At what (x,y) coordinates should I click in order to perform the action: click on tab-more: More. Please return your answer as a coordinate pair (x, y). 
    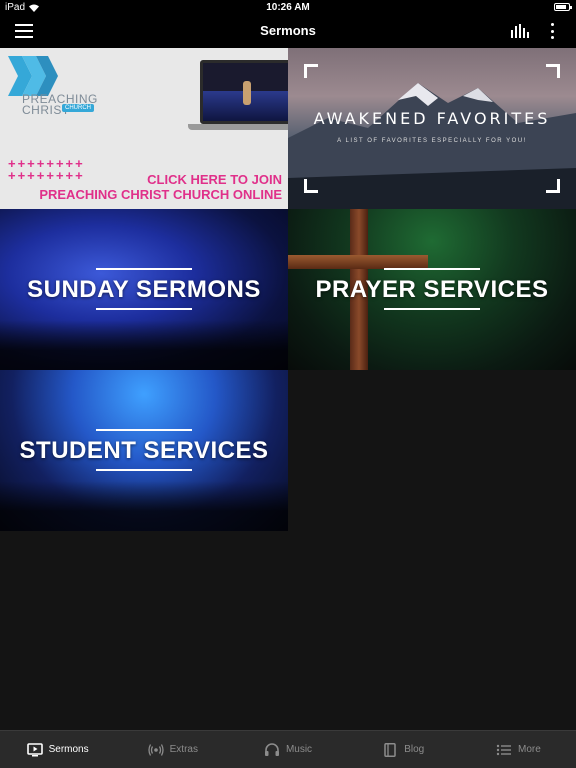
    Looking at the image, I should click on (518, 749).